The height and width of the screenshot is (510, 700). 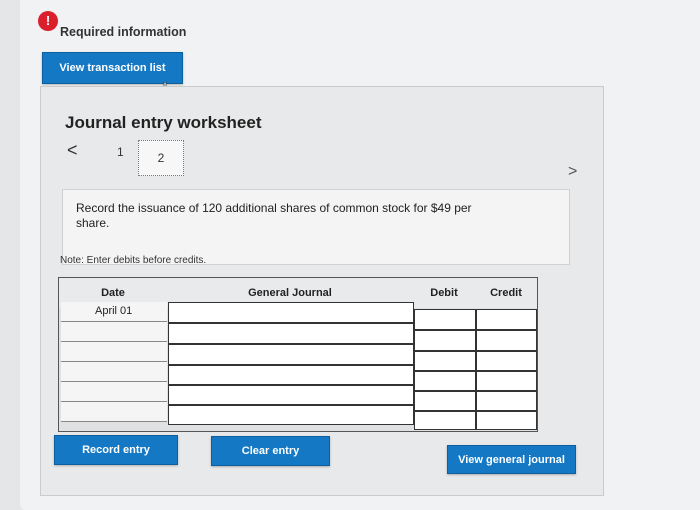 What do you see at coordinates (72, 150) in the screenshot?
I see `previous-page-chevron-icon: <` at bounding box center [72, 150].